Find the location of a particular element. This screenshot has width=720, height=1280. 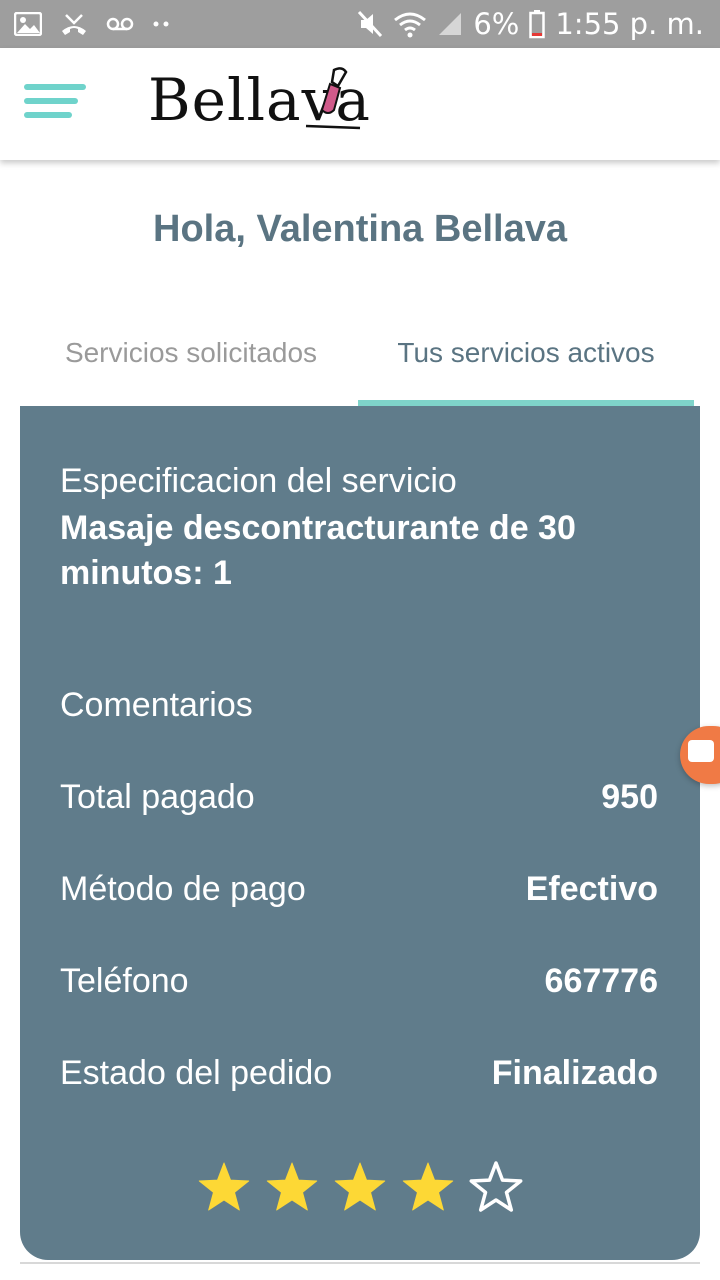

wifi-icon is located at coordinates (410, 25).